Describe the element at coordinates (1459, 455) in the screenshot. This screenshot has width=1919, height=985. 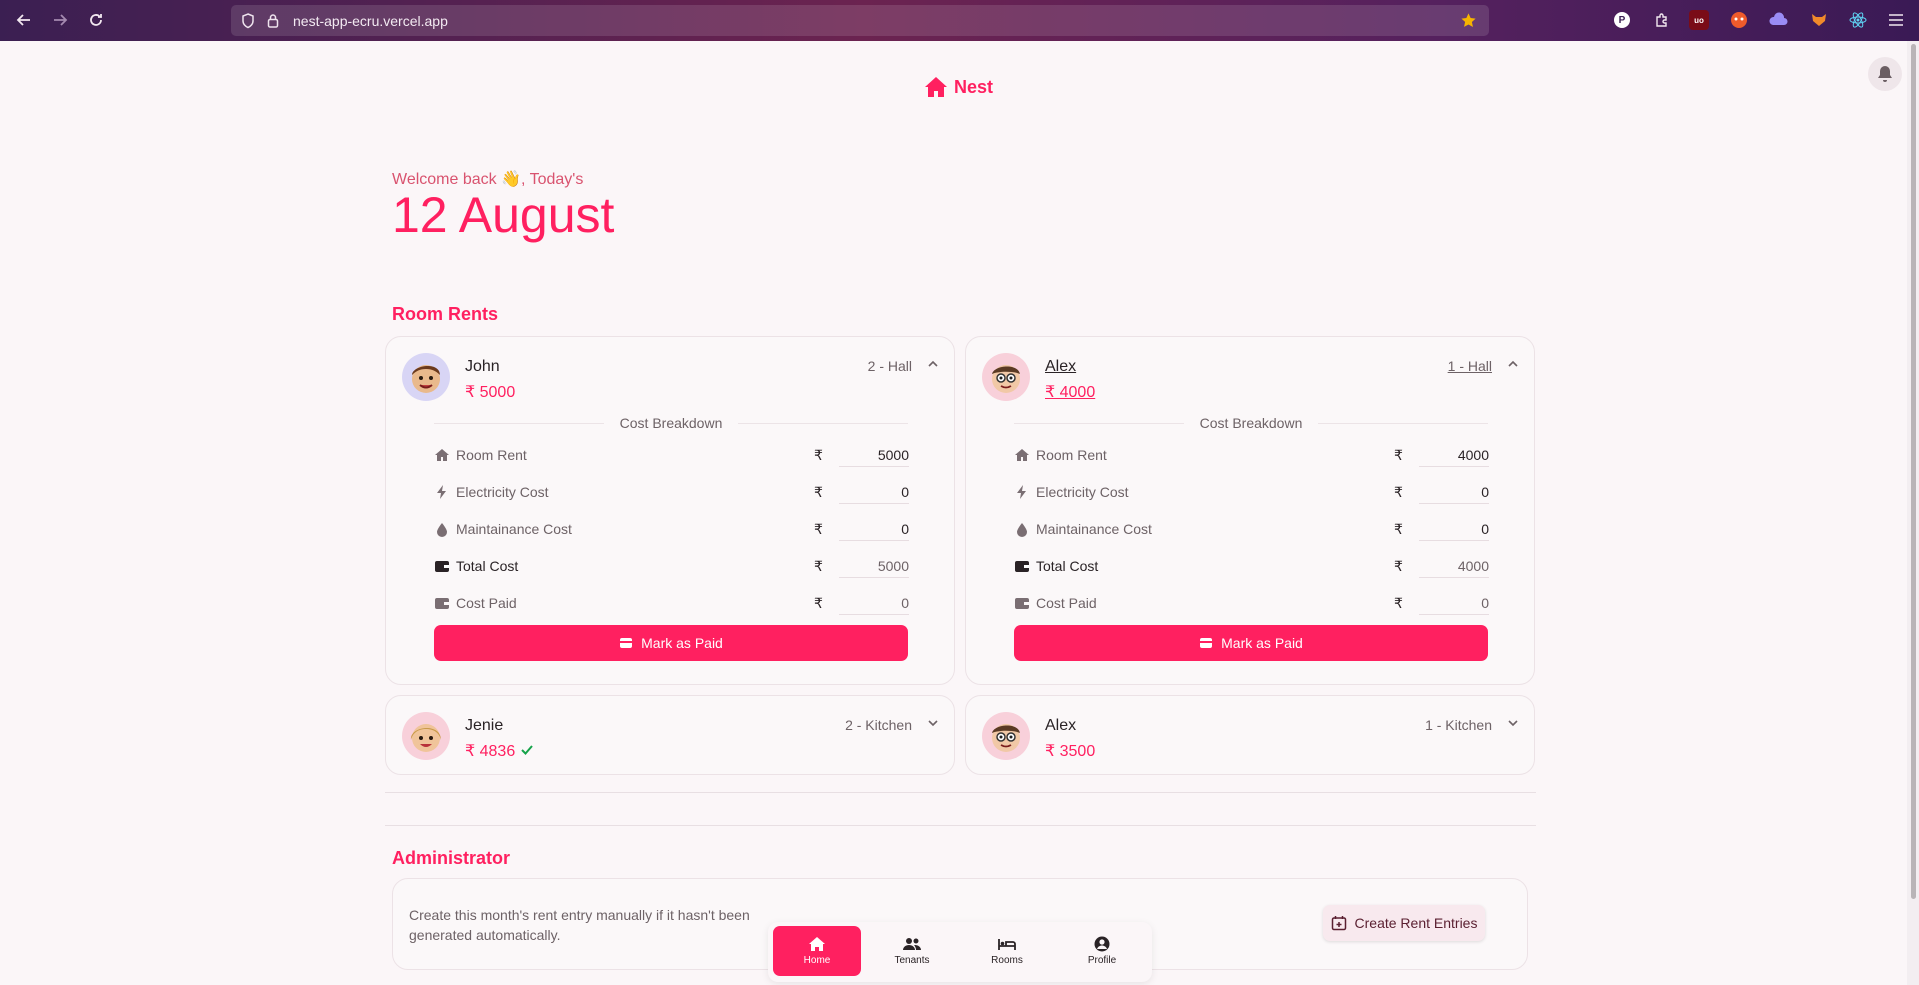
I see `room-rent-value: 4000` at that location.